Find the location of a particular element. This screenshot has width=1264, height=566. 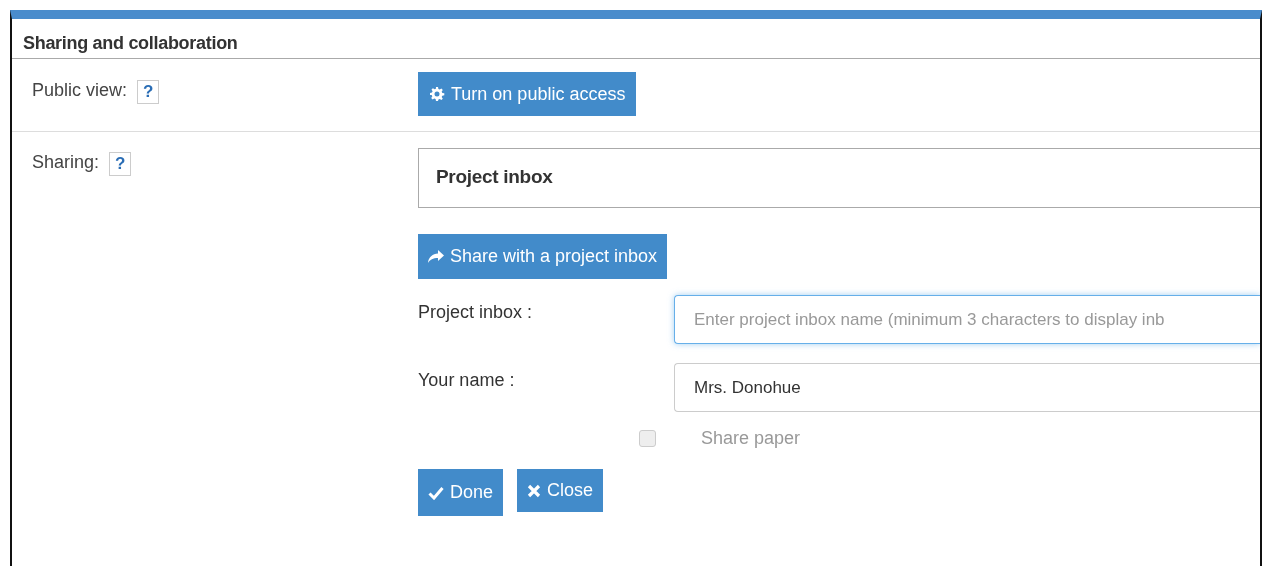

close-icon is located at coordinates (534, 490).